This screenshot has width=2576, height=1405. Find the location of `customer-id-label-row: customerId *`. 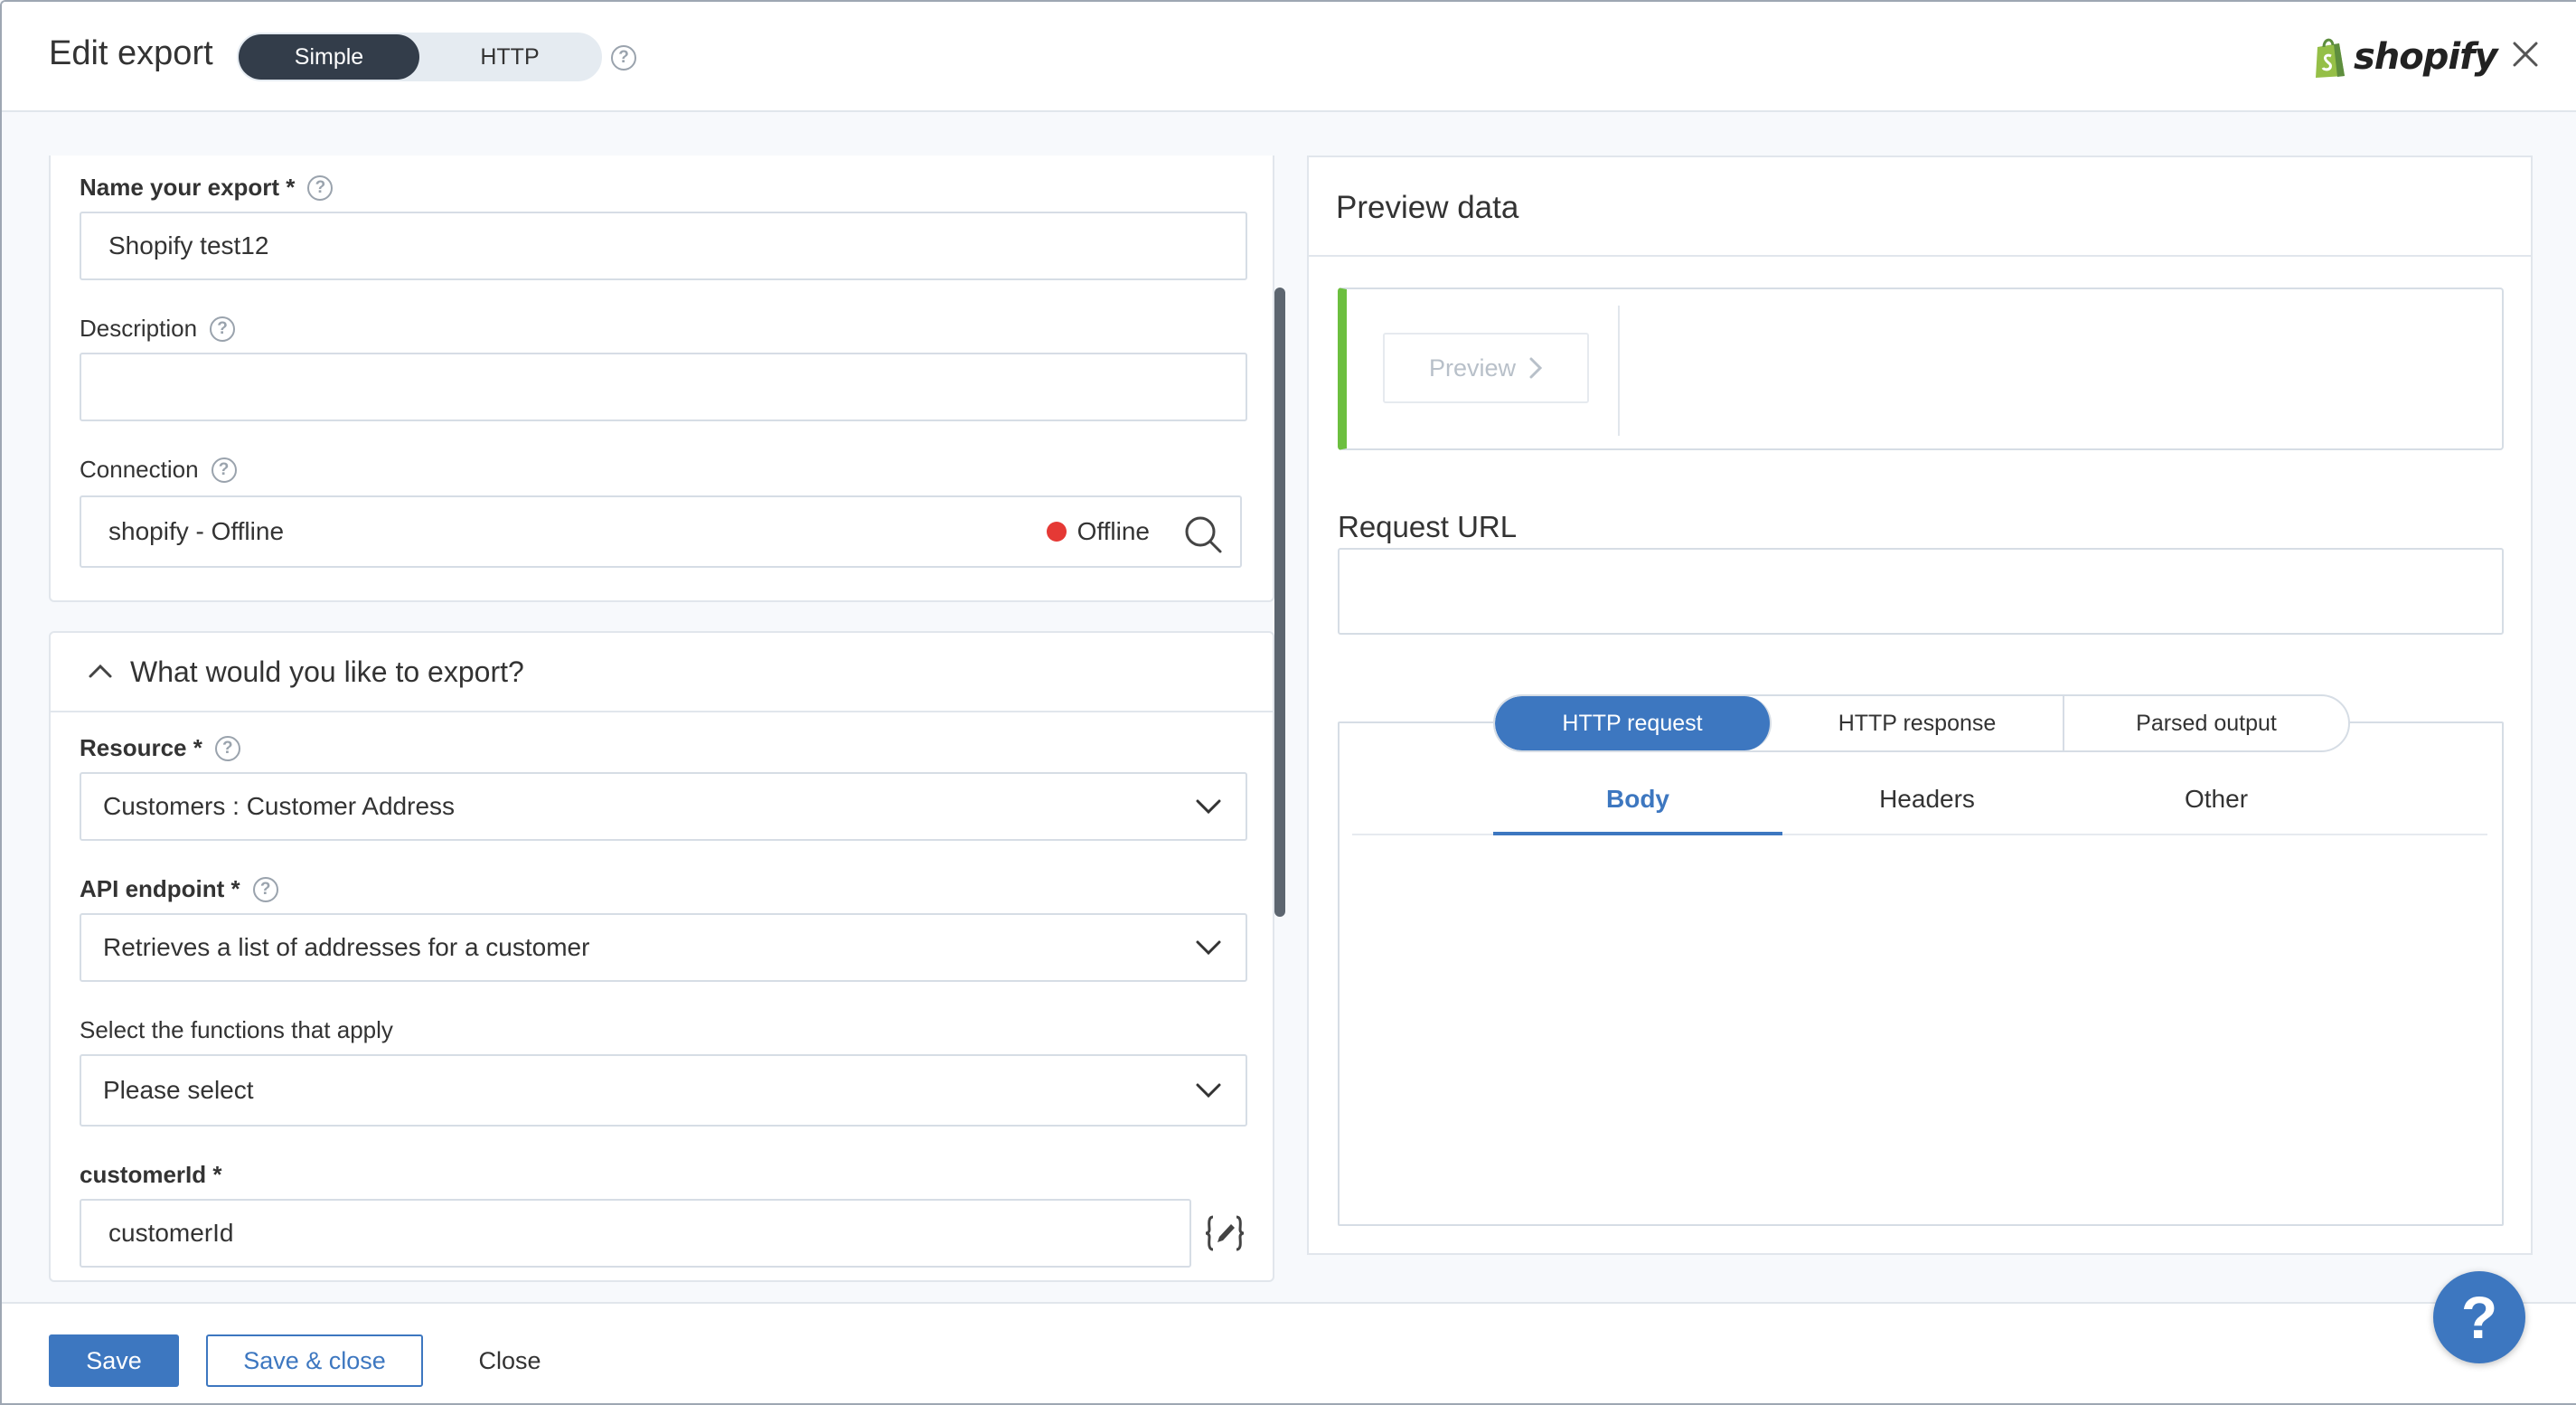

customer-id-label-row: customerId * is located at coordinates (151, 1175).